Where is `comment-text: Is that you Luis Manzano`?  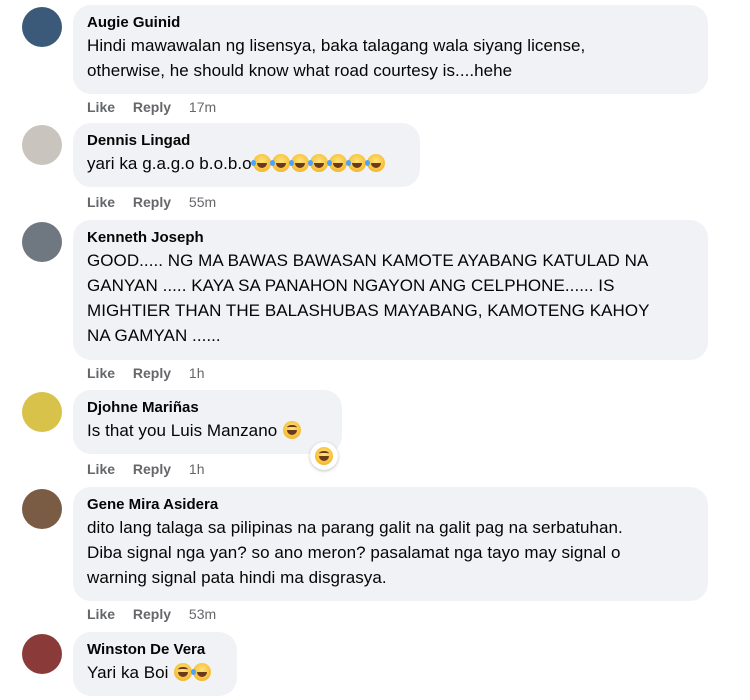
comment-text: Is that you Luis Manzano is located at coordinates (182, 430).